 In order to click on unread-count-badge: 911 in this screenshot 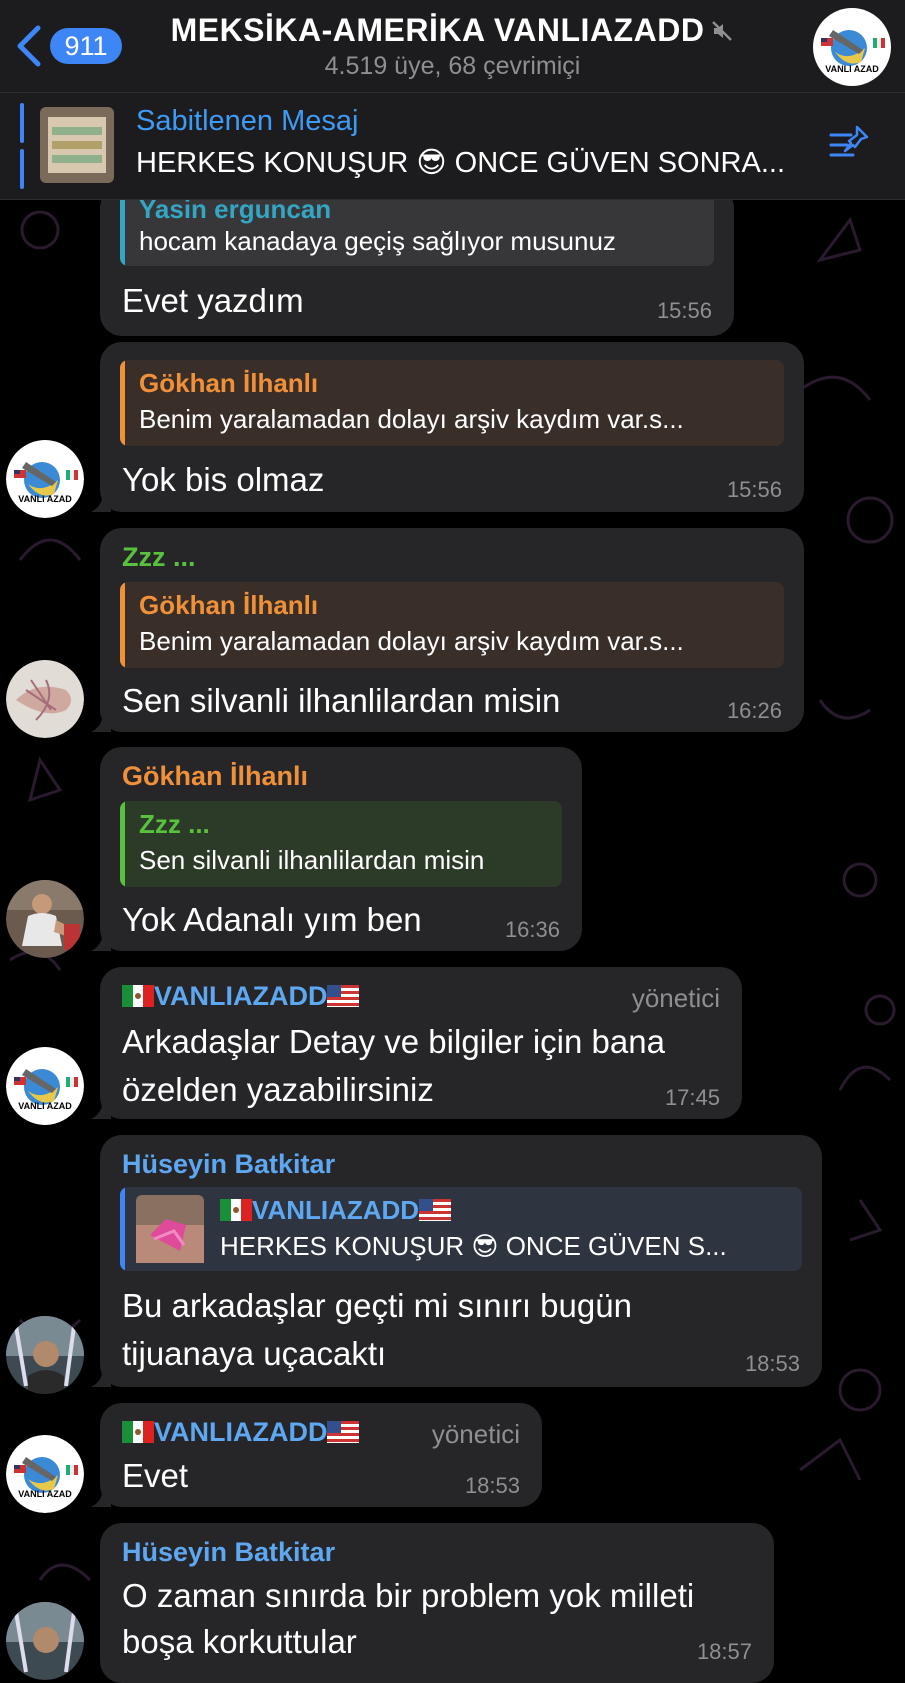, I will do `click(86, 46)`.